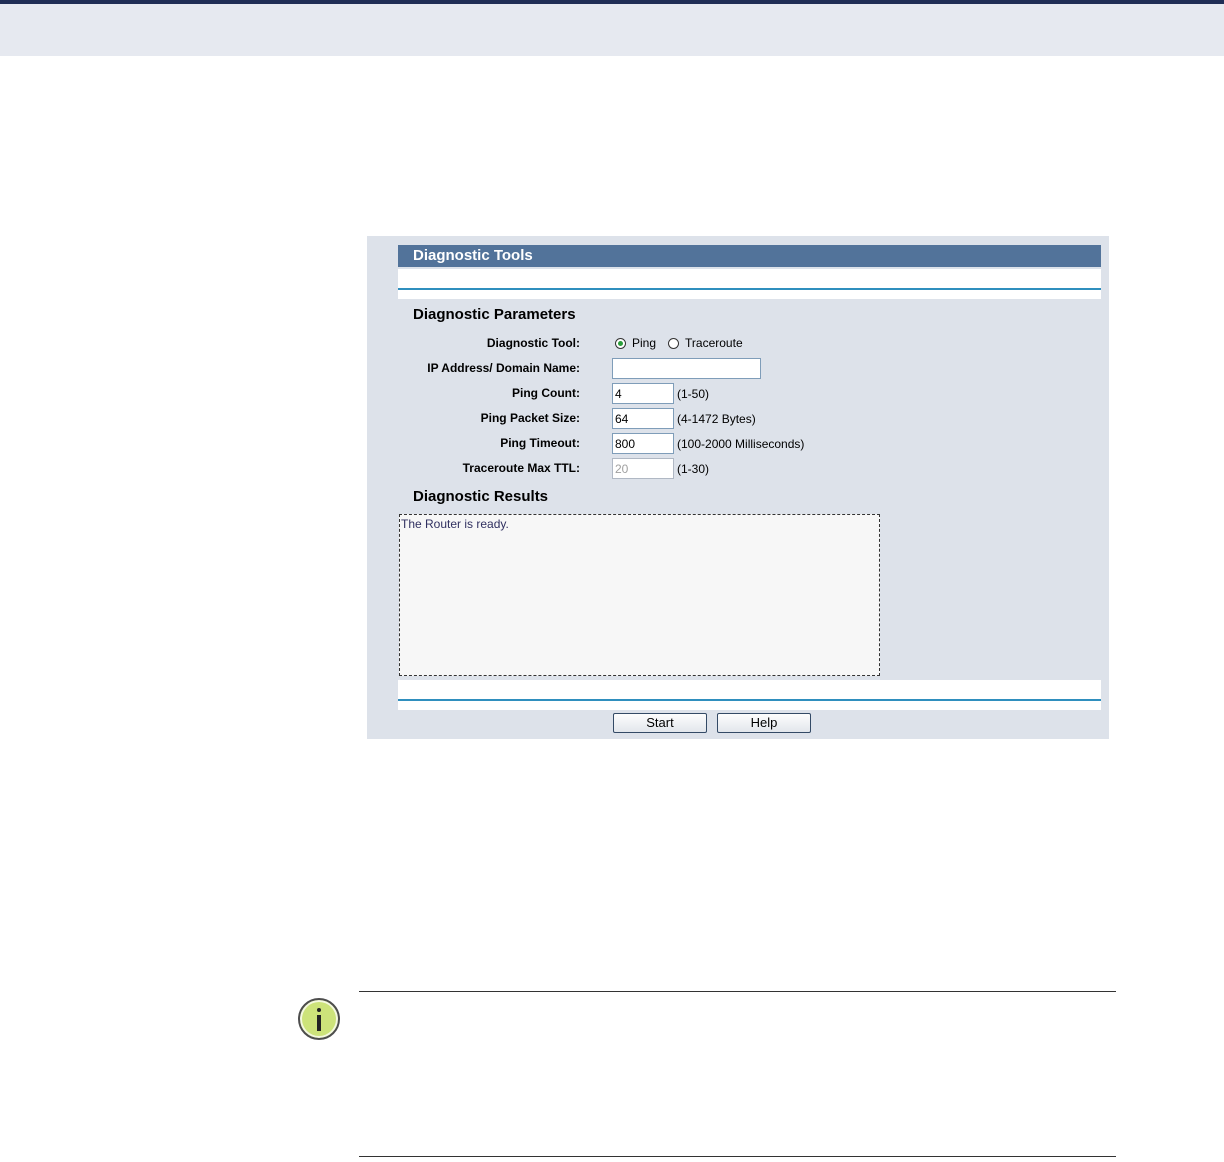 The height and width of the screenshot is (1162, 1224). I want to click on radio-ping, so click(620, 343).